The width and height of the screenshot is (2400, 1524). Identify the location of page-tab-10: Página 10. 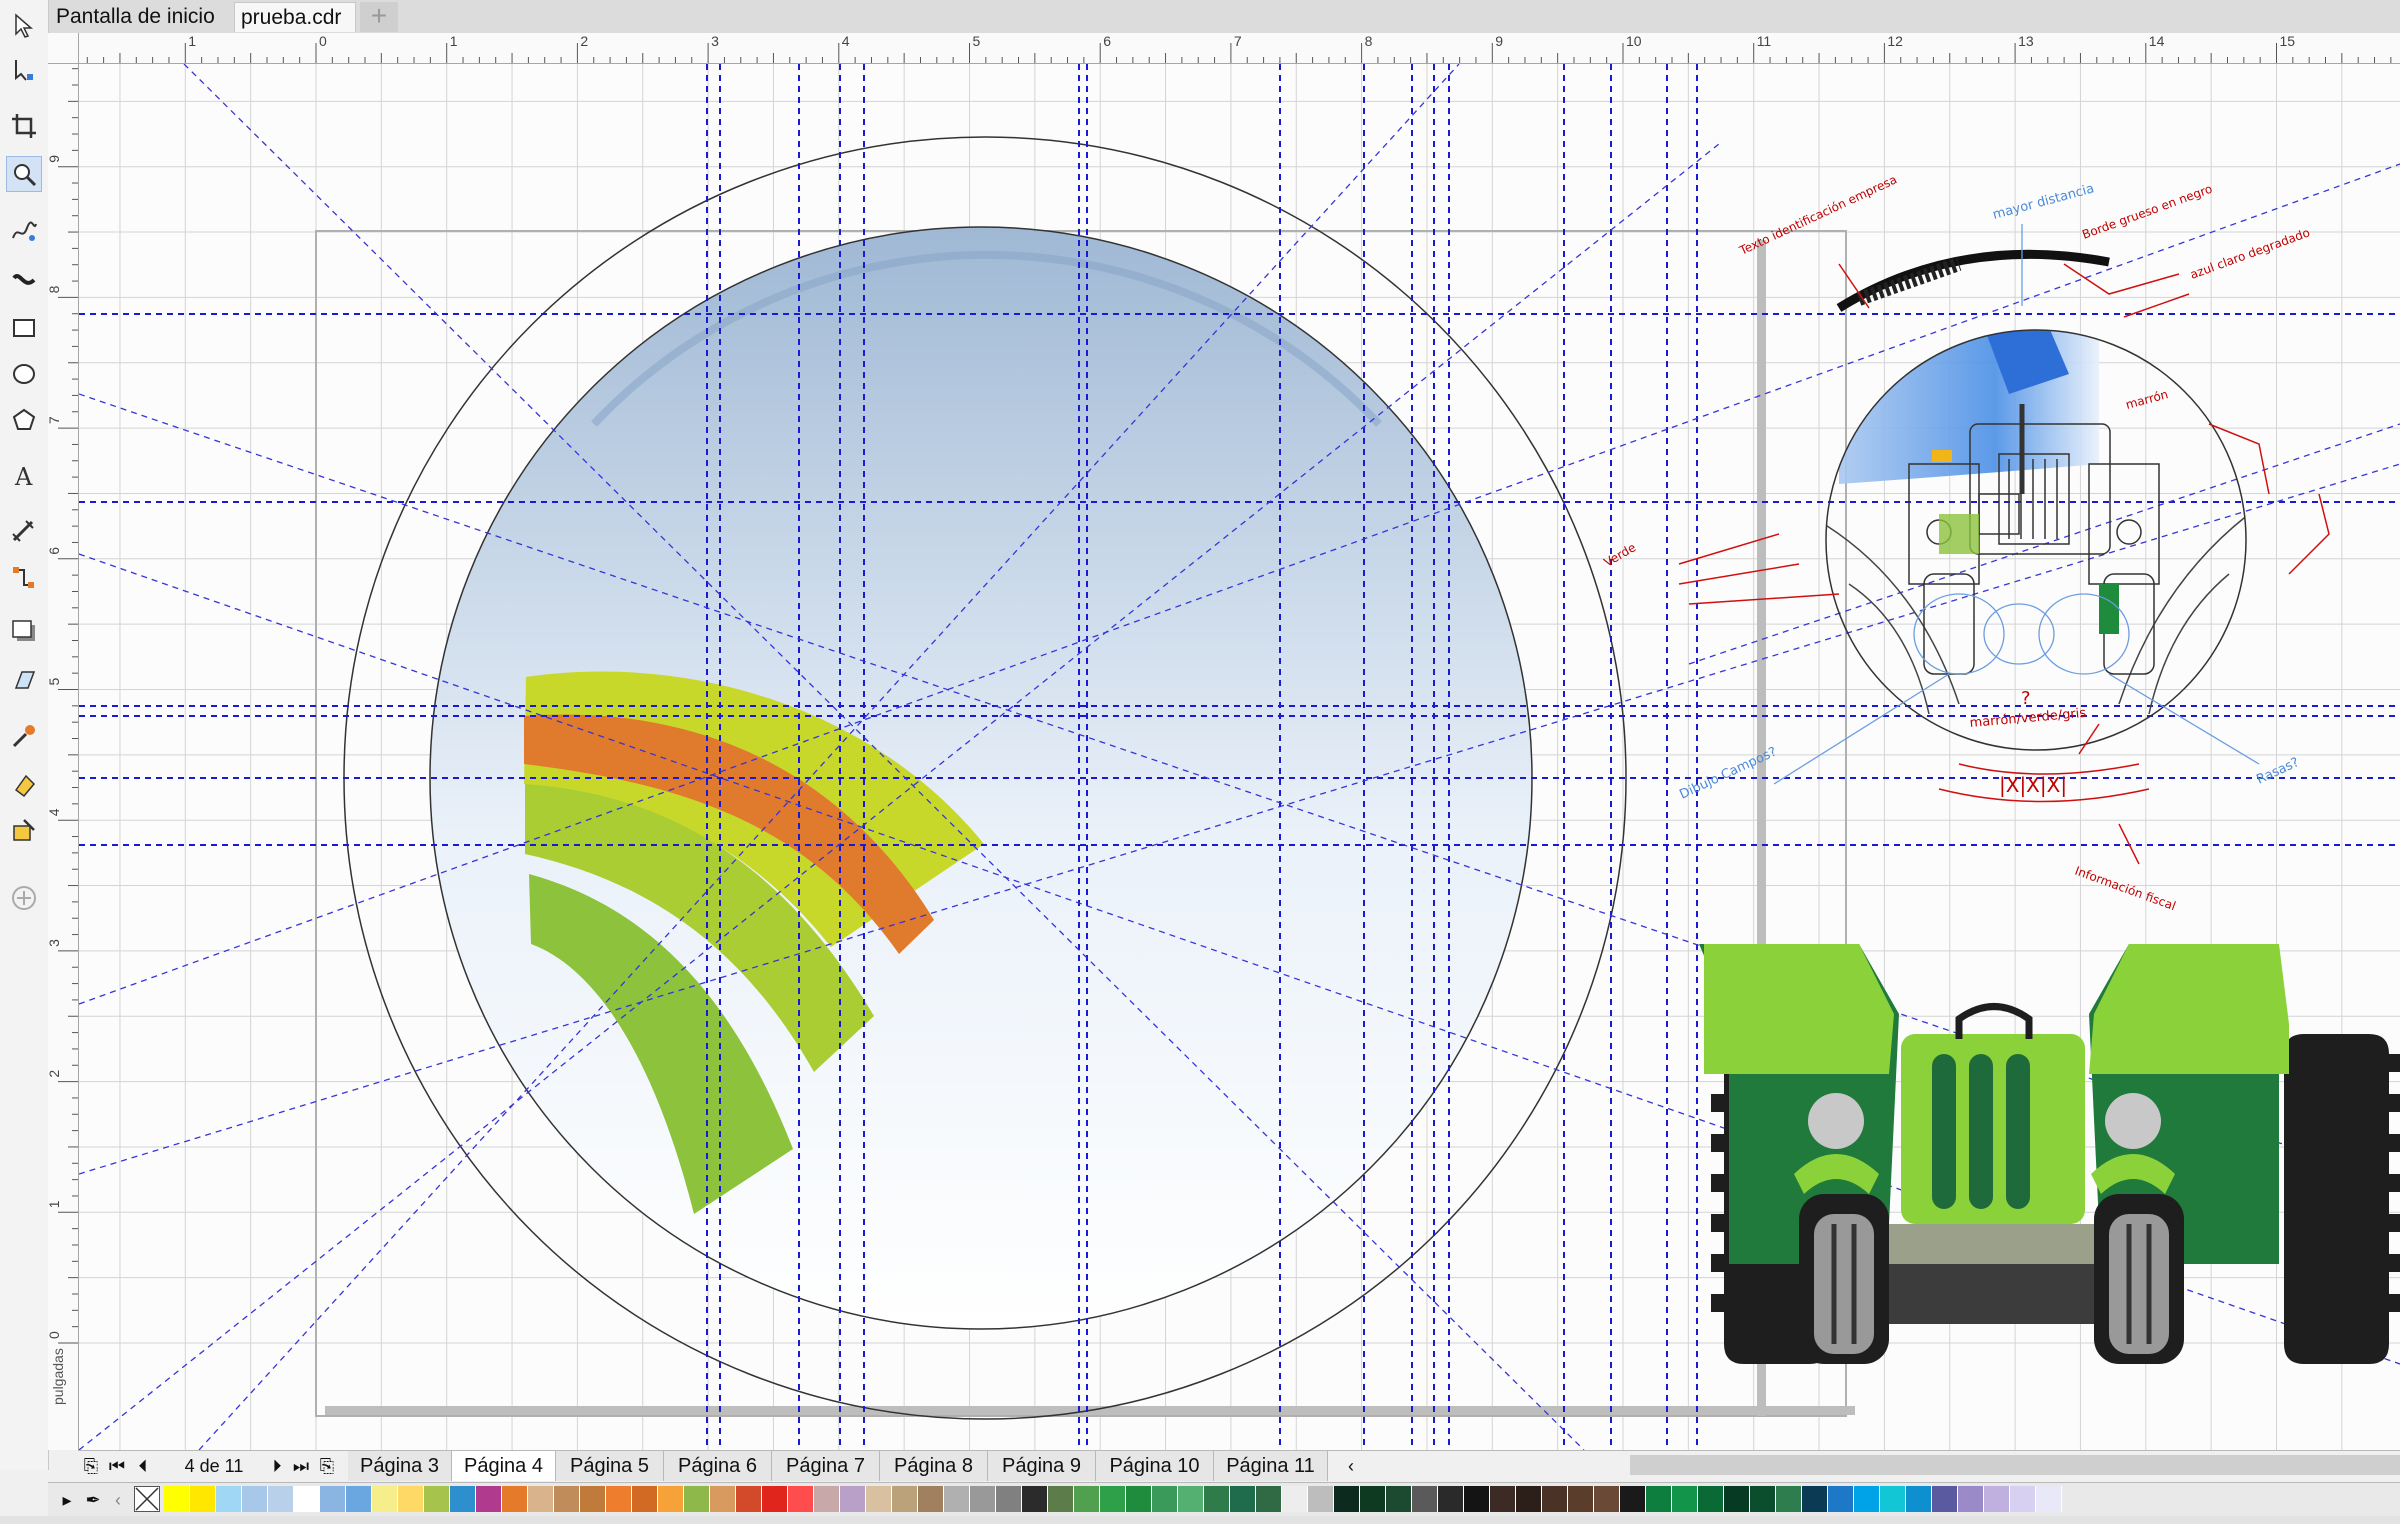
(1155, 1466).